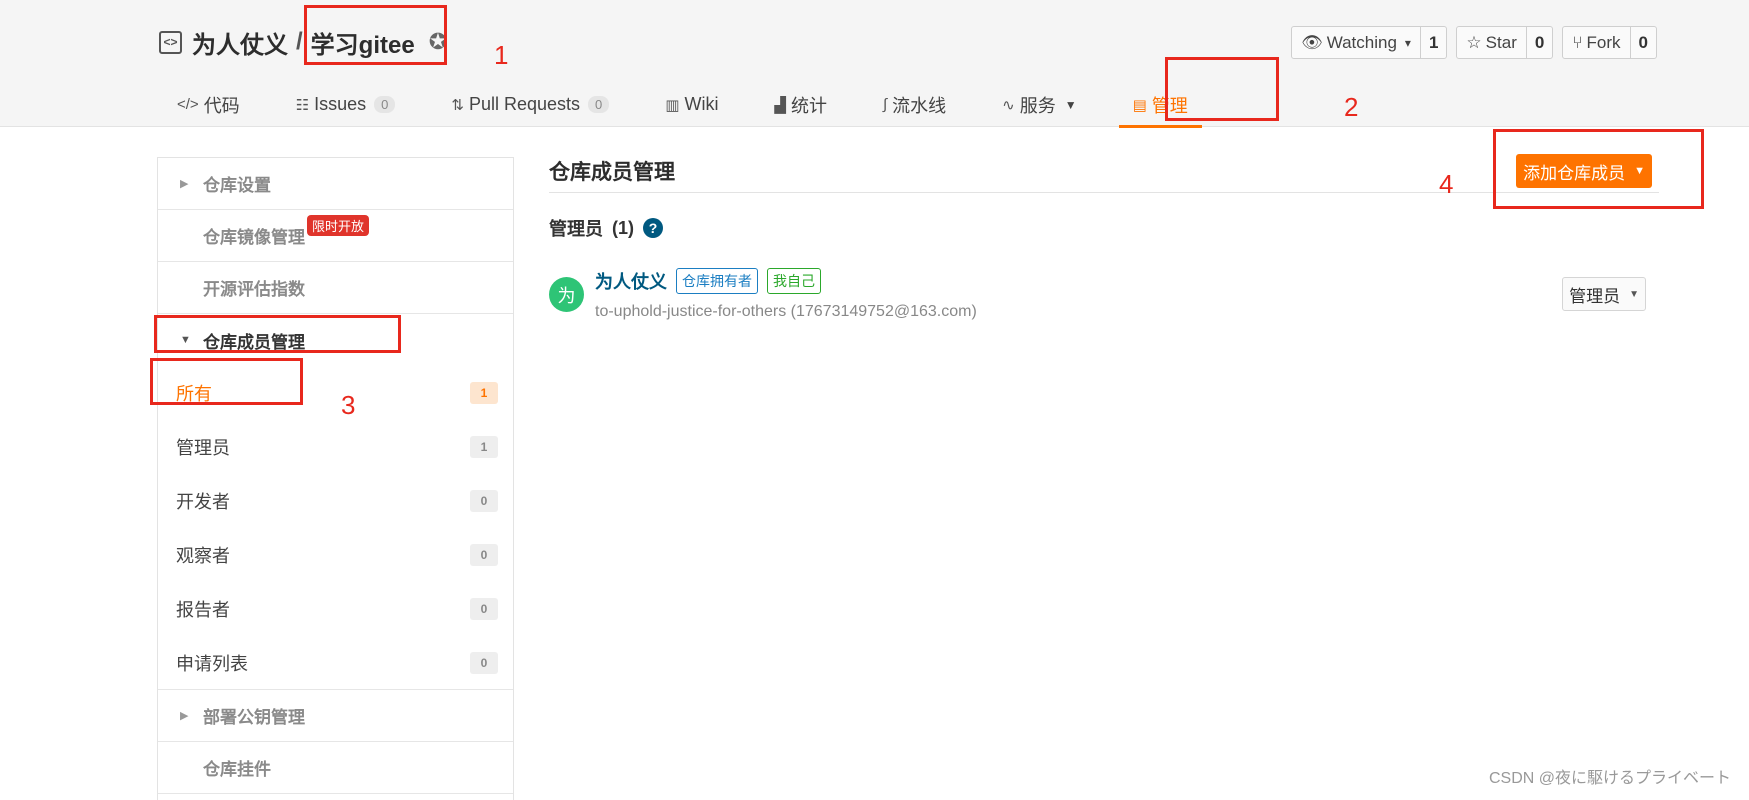 Image resolution: width=1749 pixels, height=800 pixels. I want to click on repo-owner-link: 为人仗义, so click(240, 42).